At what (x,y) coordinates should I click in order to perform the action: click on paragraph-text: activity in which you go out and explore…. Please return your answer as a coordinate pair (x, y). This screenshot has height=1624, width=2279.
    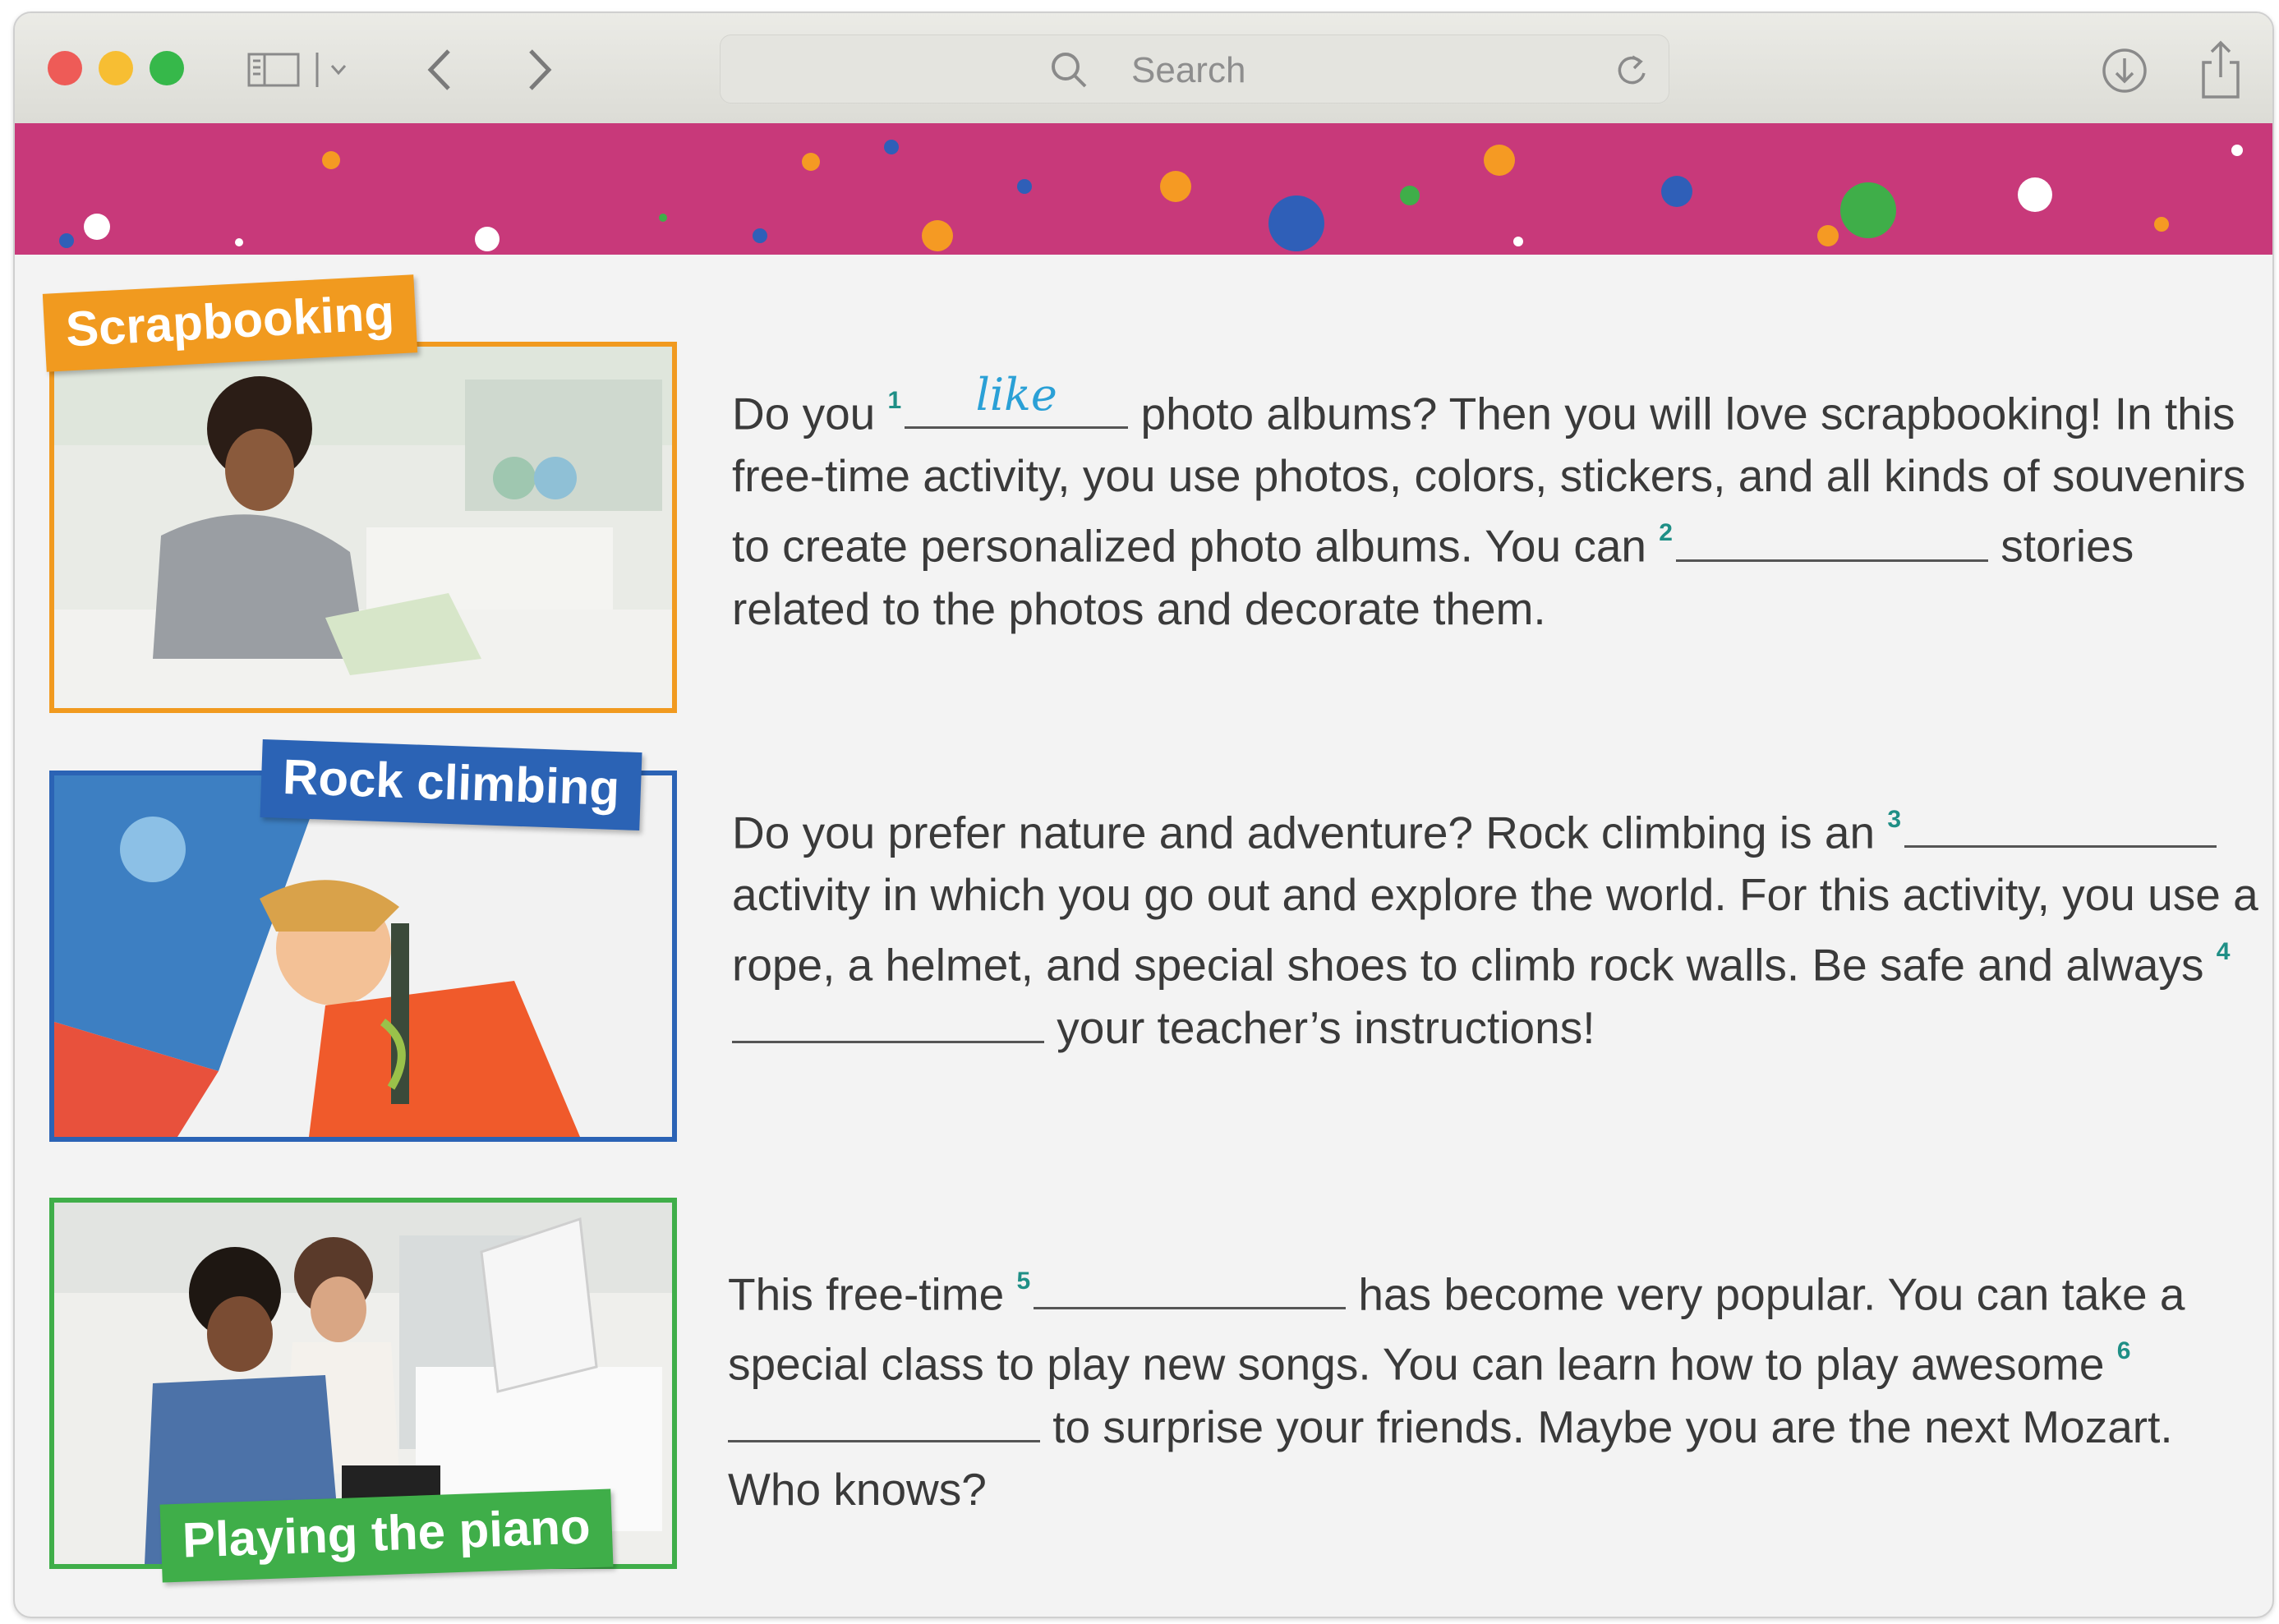
    Looking at the image, I should click on (1495, 930).